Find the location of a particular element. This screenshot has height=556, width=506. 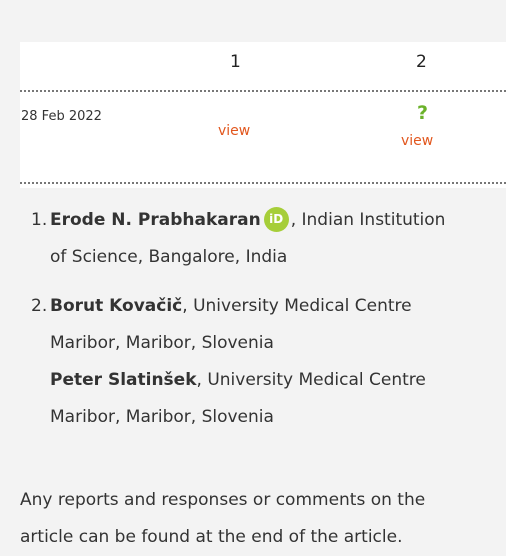

affiliation-number: 1. is located at coordinates (39, 220).